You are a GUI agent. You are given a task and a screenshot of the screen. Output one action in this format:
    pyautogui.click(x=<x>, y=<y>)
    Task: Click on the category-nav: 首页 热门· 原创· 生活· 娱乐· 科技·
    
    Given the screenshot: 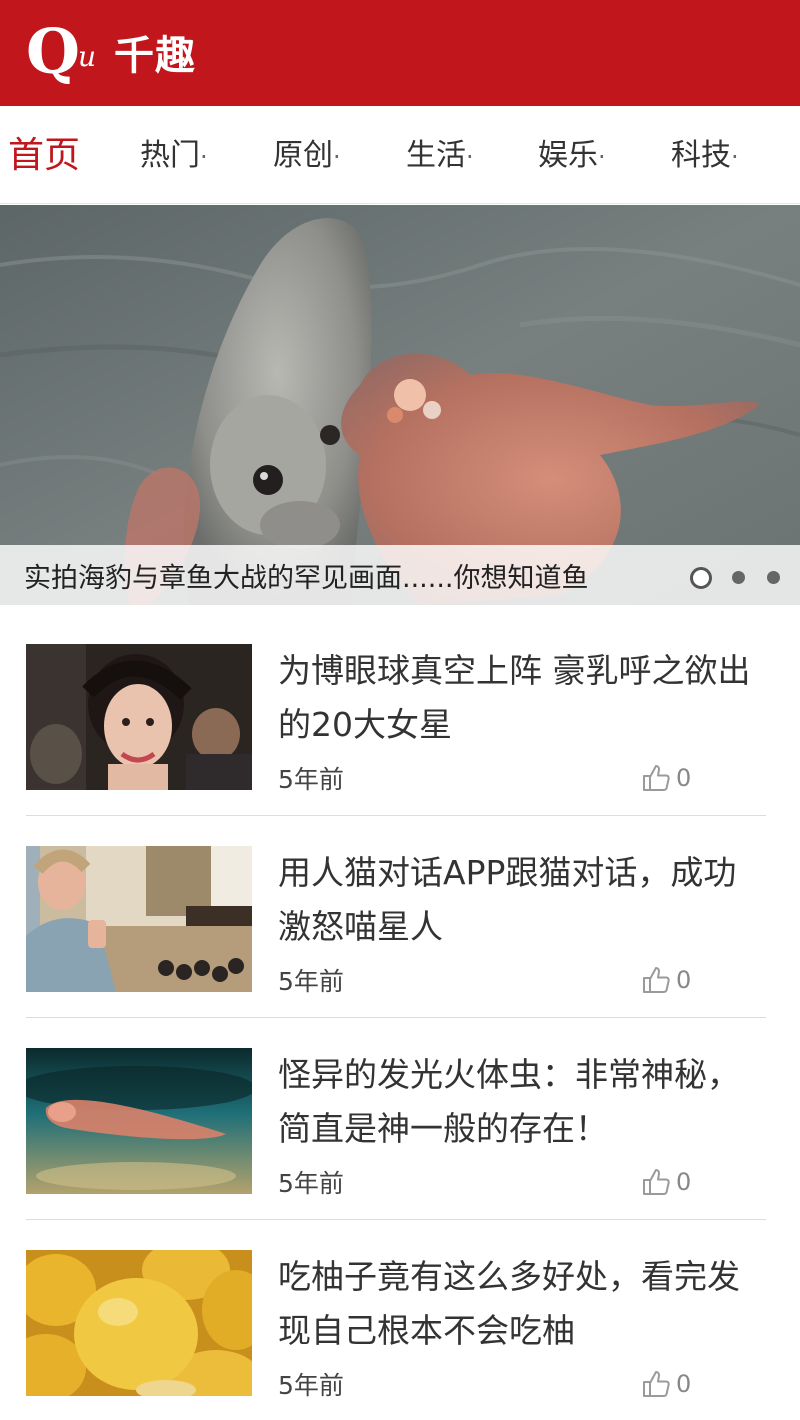 What is the action you would take?
    pyautogui.click(x=400, y=155)
    